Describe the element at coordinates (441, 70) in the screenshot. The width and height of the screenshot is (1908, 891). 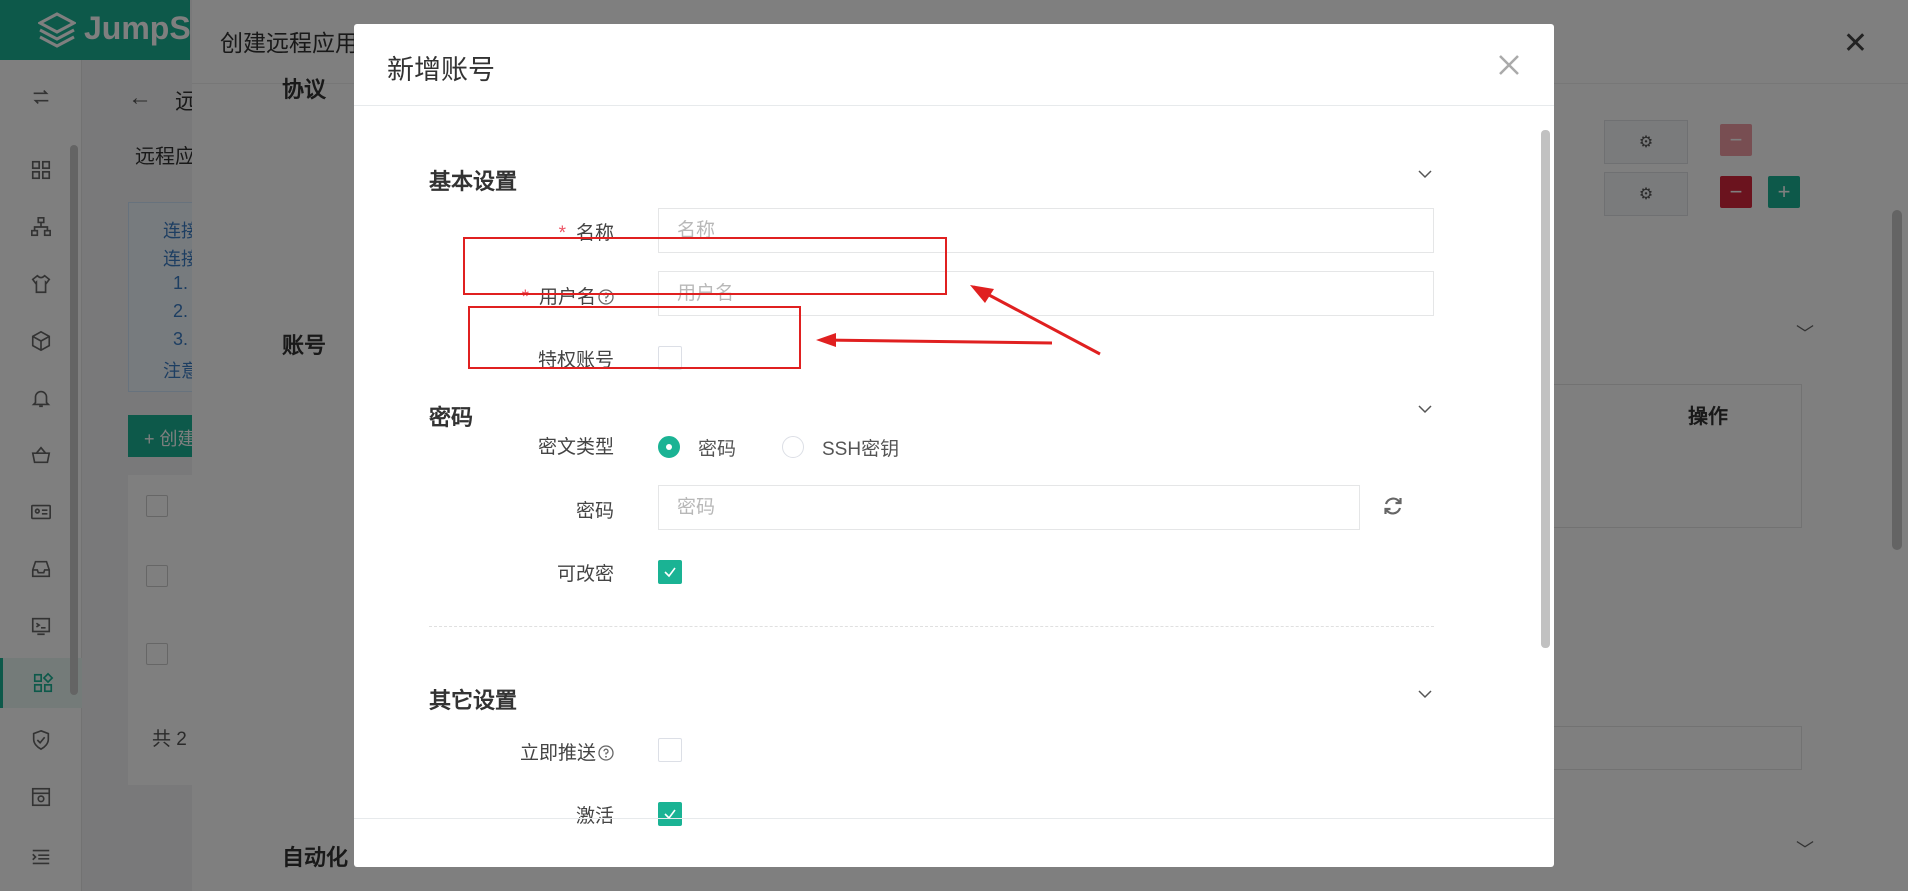
I see `modal-title: 新增账号` at that location.